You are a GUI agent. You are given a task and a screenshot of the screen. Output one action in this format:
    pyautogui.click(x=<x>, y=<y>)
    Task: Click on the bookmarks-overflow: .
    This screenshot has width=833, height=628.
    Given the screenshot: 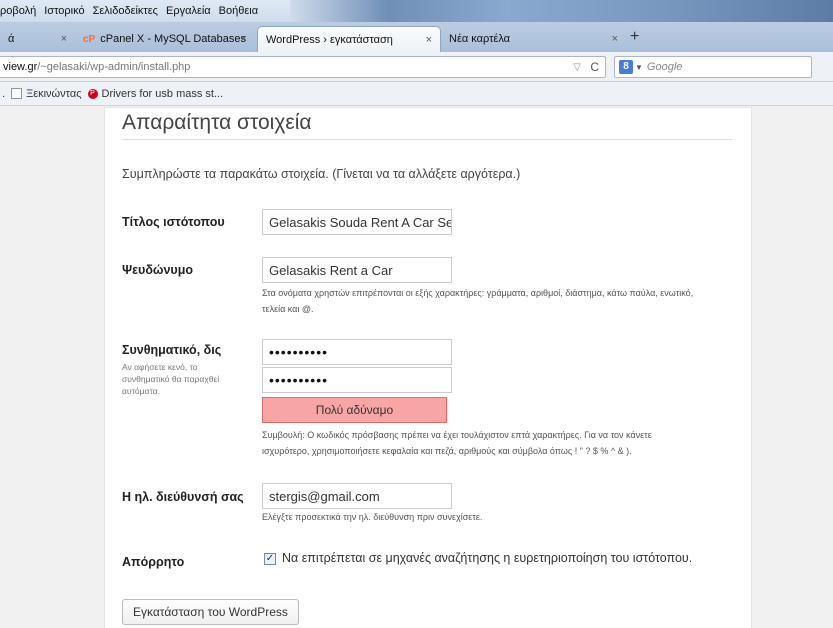 What is the action you would take?
    pyautogui.click(x=3, y=94)
    